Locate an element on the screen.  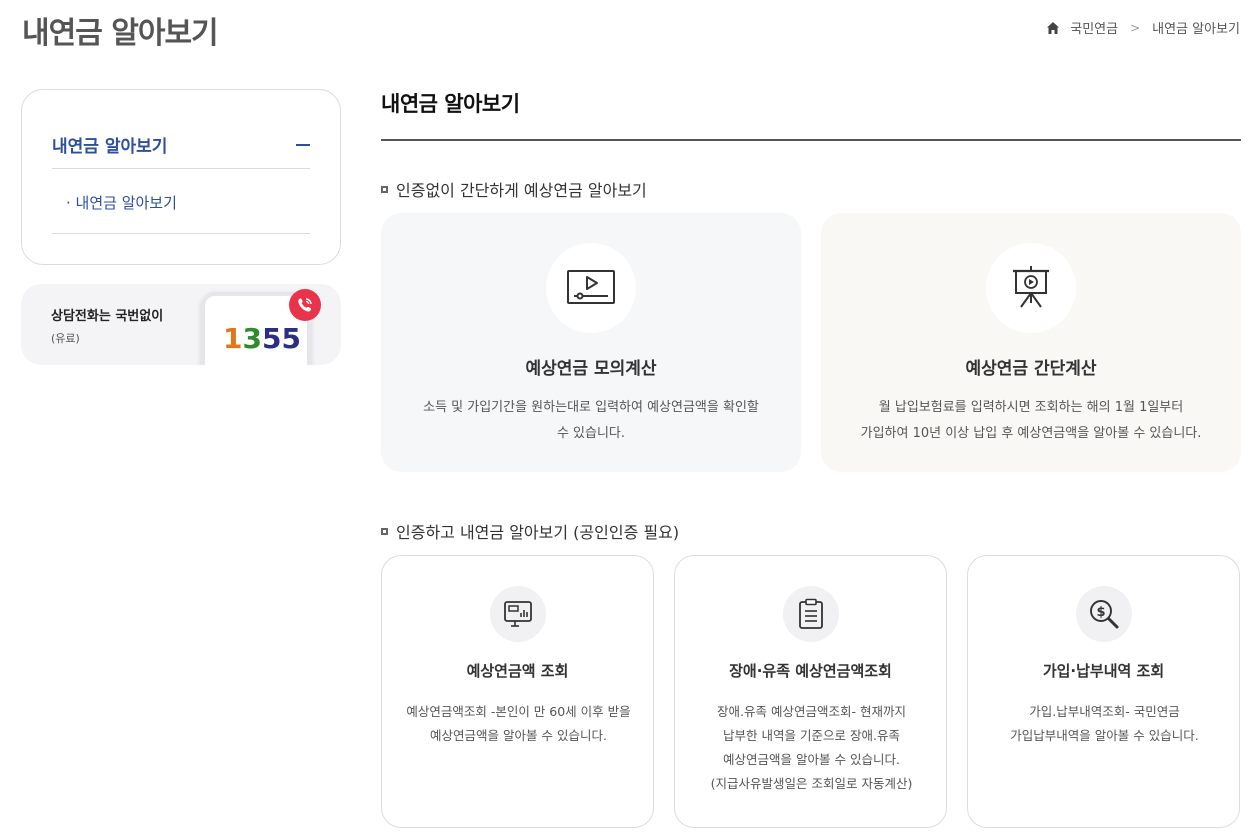
card-title: 예상연금액 조회 is located at coordinates (517, 671).